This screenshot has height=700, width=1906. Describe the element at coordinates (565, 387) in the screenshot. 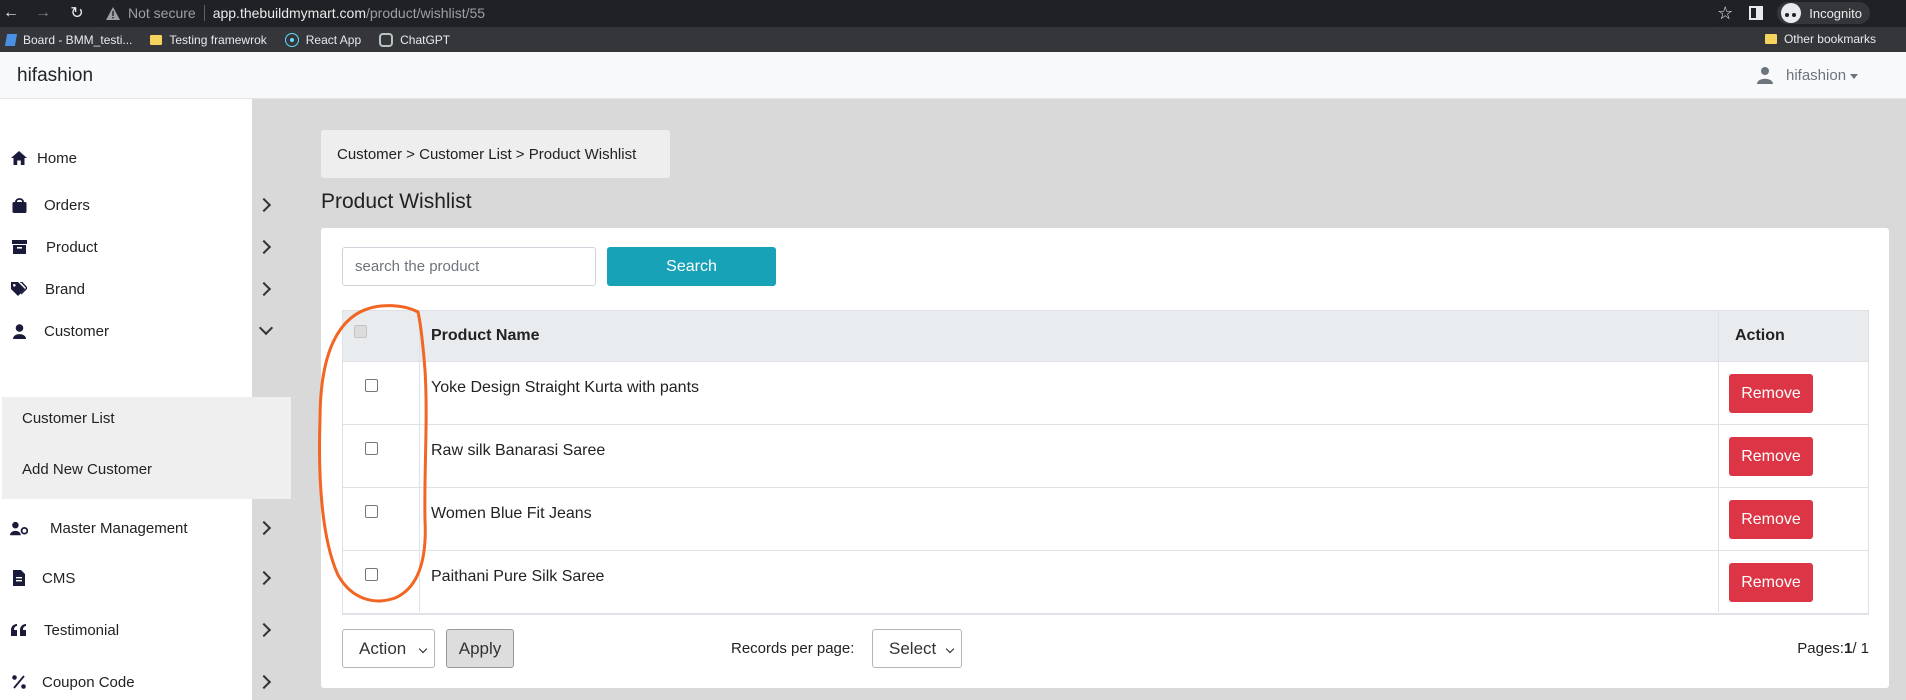

I see `product-name: Yoke Design Straight Kurta with pants` at that location.